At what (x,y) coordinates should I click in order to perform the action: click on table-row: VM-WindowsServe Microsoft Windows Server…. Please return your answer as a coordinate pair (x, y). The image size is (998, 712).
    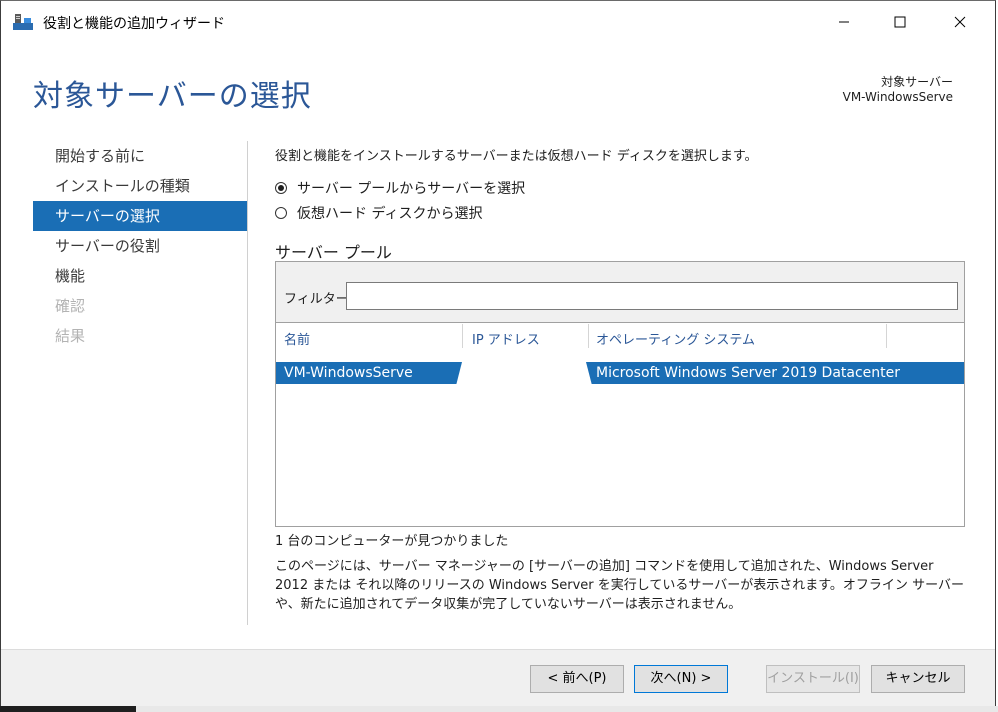
    Looking at the image, I should click on (620, 373).